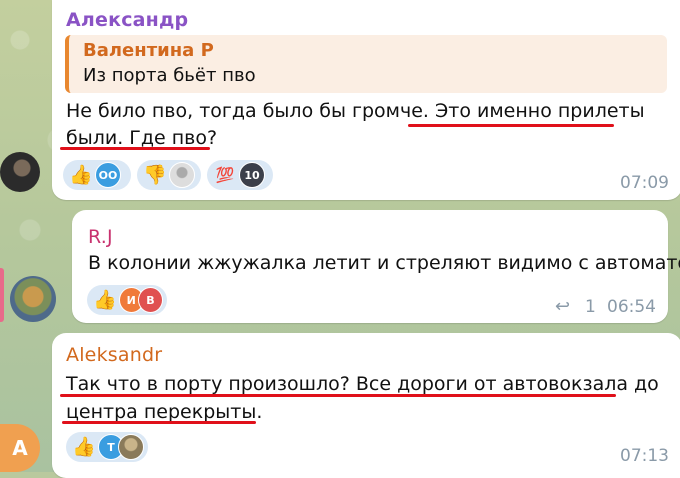  Describe the element at coordinates (590, 307) in the screenshot. I see `reply-count: 1` at that location.